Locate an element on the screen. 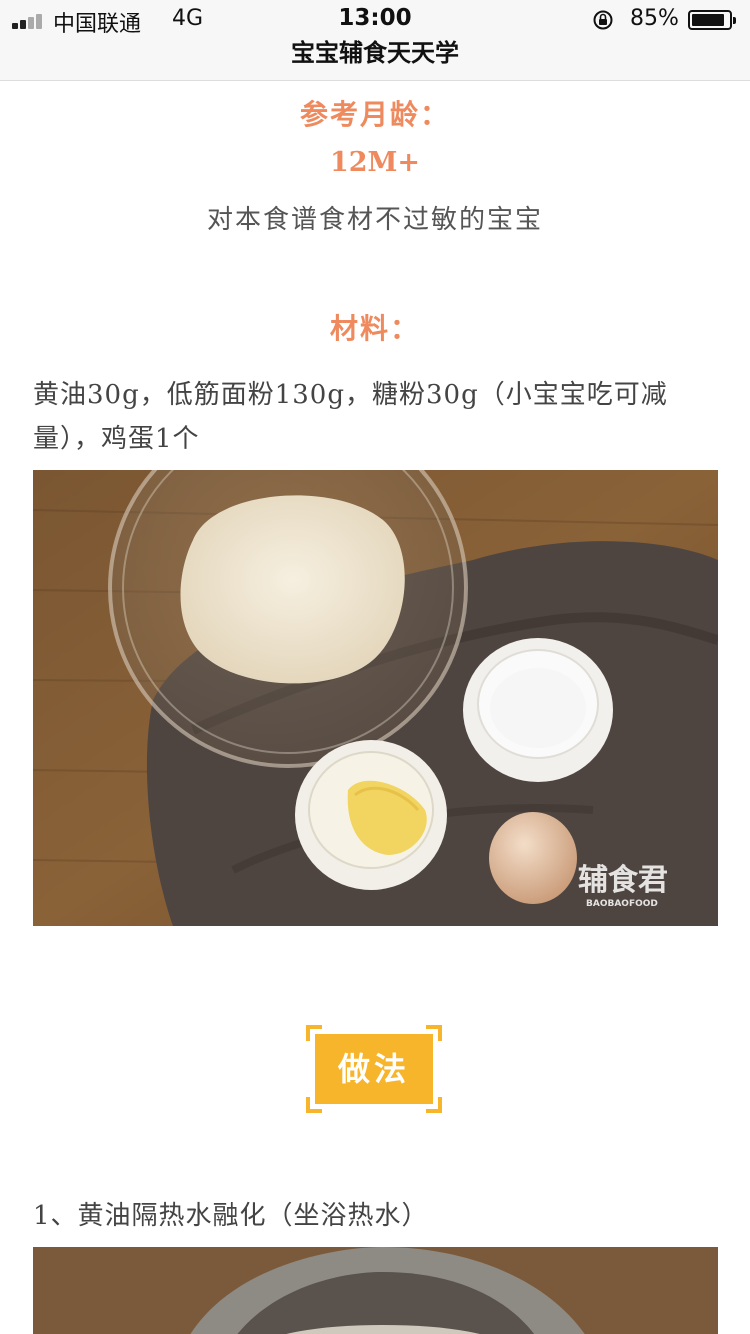 The height and width of the screenshot is (1334, 750). step-1-photo is located at coordinates (375, 1290).